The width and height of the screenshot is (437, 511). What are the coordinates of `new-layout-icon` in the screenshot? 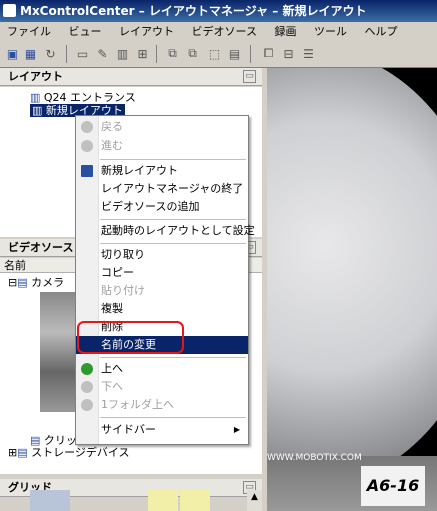 It's located at (87, 171).